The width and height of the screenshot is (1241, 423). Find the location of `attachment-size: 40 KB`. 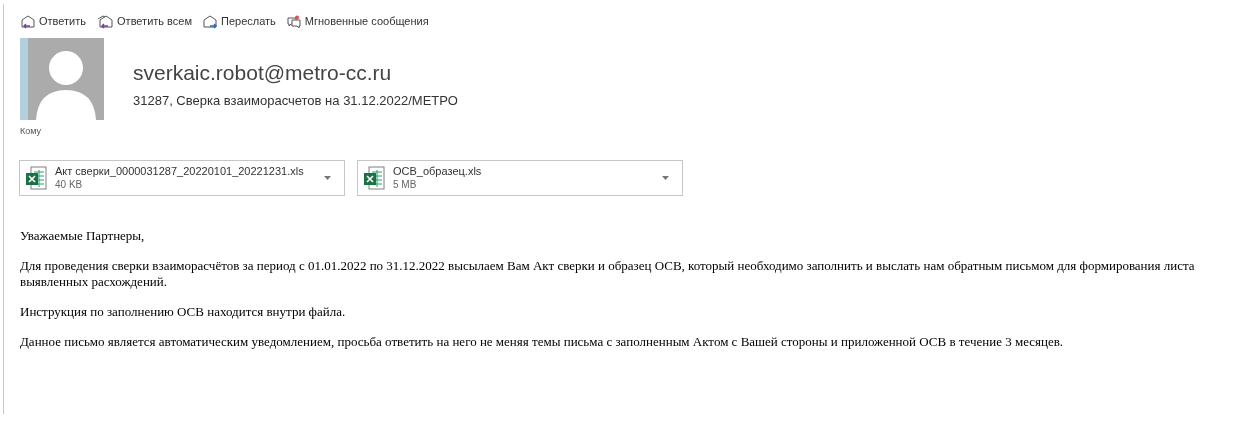

attachment-size: 40 KB is located at coordinates (69, 184).